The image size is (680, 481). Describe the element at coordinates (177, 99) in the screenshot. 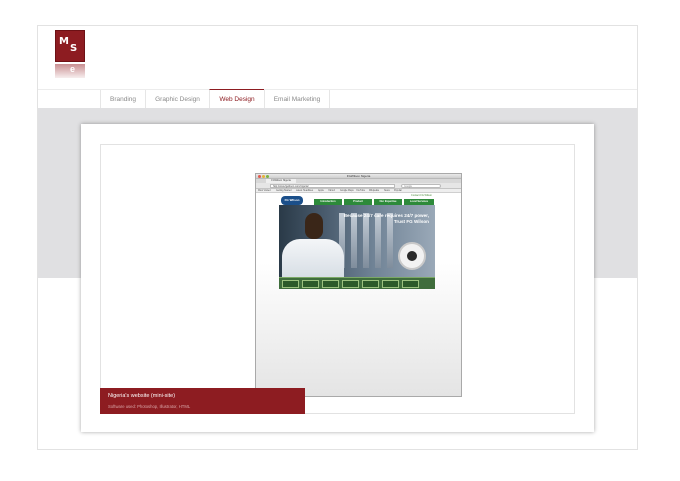

I see `nav-item-graphic-design: Graphic Design` at that location.